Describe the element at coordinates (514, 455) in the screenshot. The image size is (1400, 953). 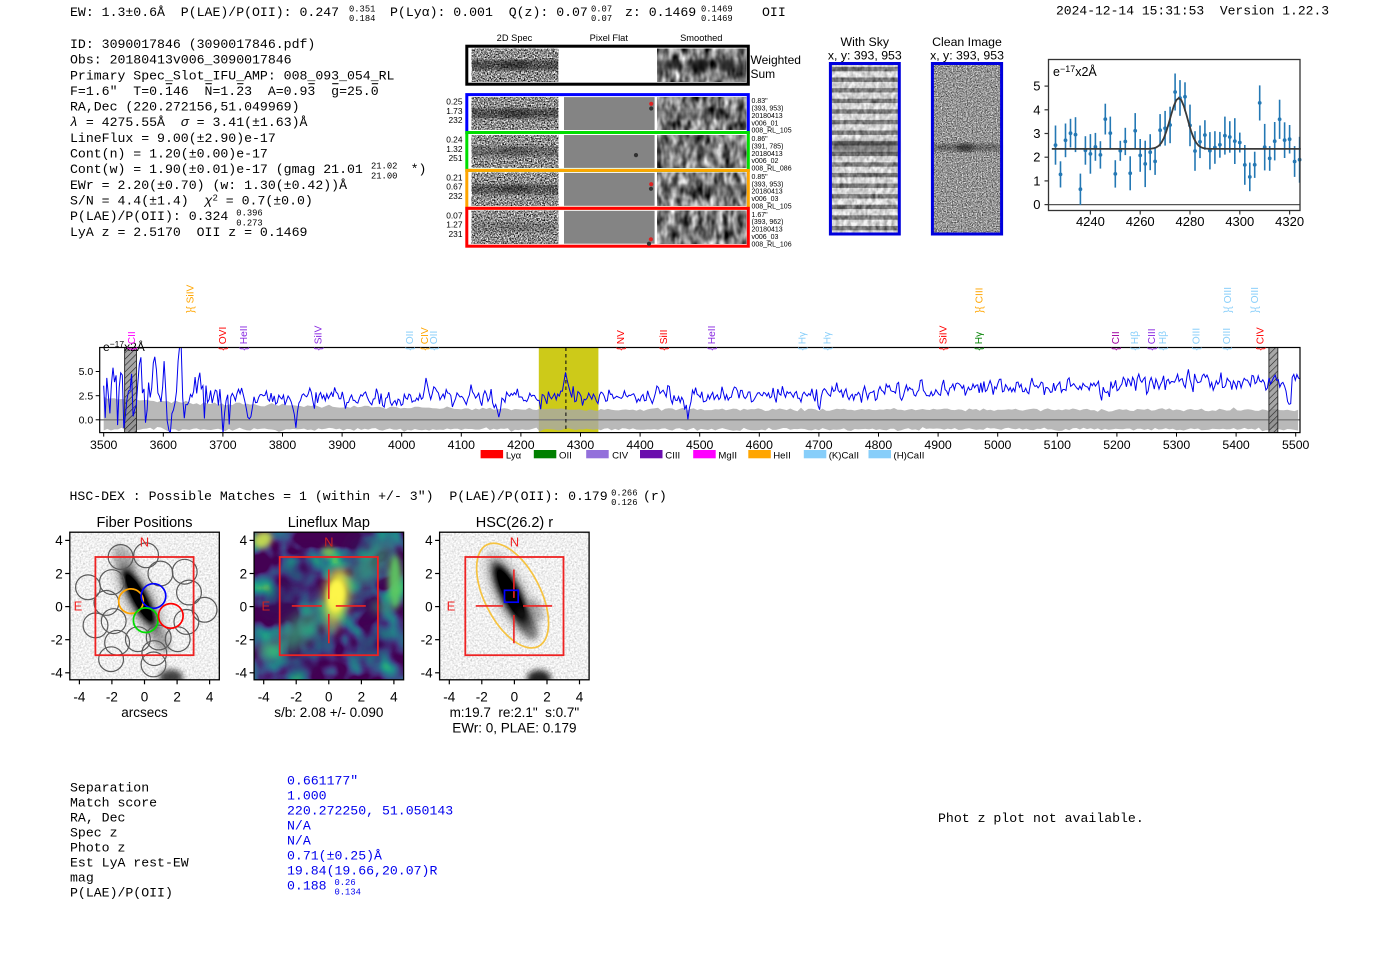
I see `svg-text: Lyα` at that location.